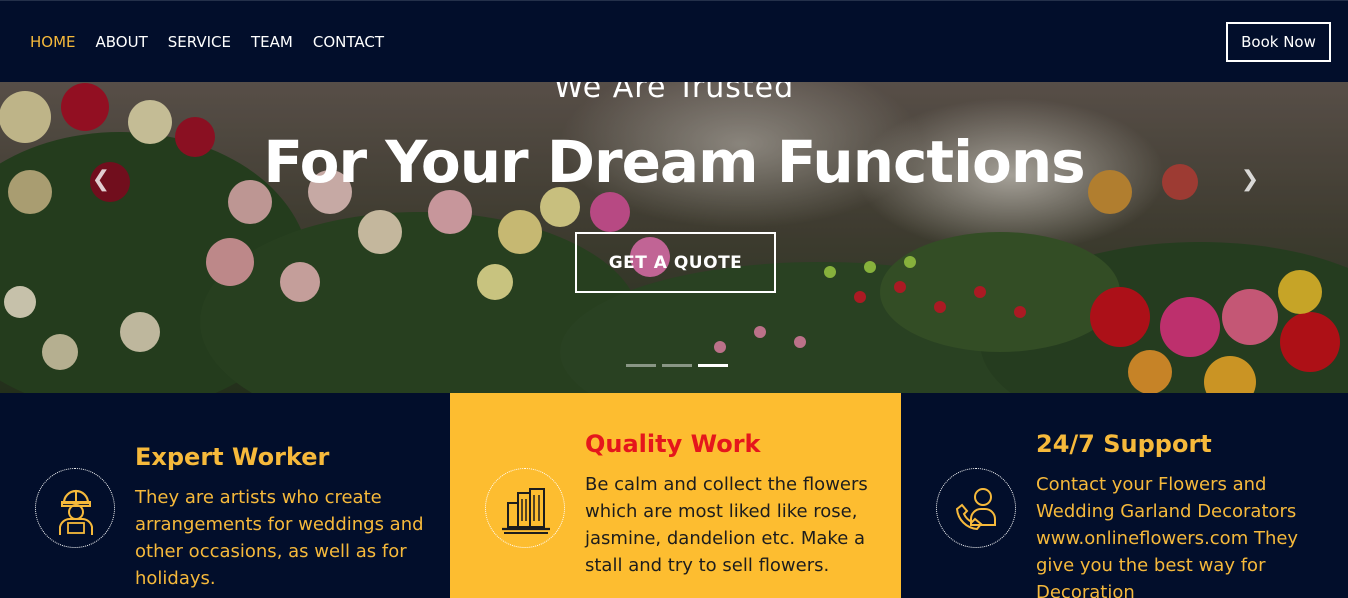 This screenshot has width=1348, height=598. Describe the element at coordinates (272, 42) in the screenshot. I see `nav-team-link: TEAM` at that location.